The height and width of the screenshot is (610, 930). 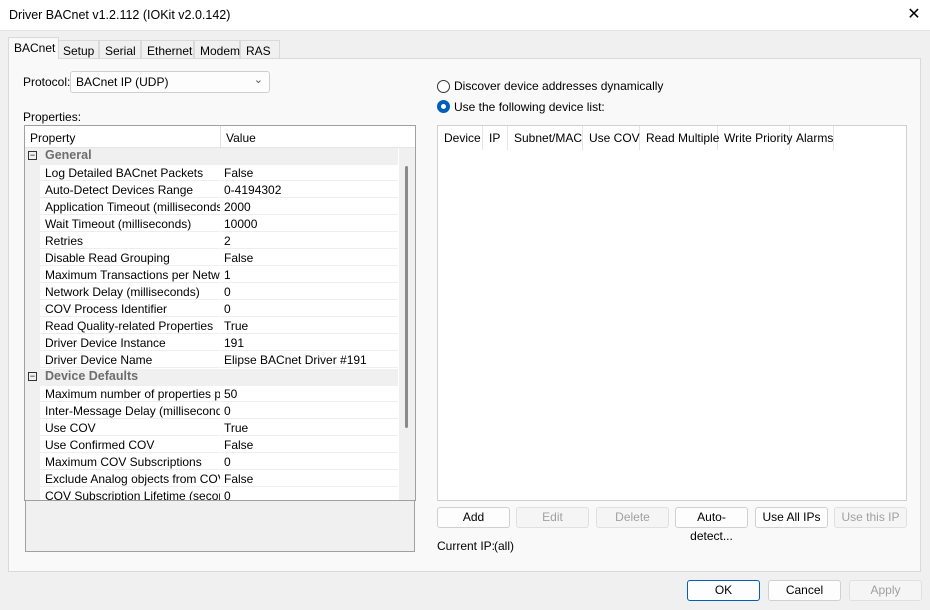 I want to click on current-ip-value: (all), so click(x=504, y=546).